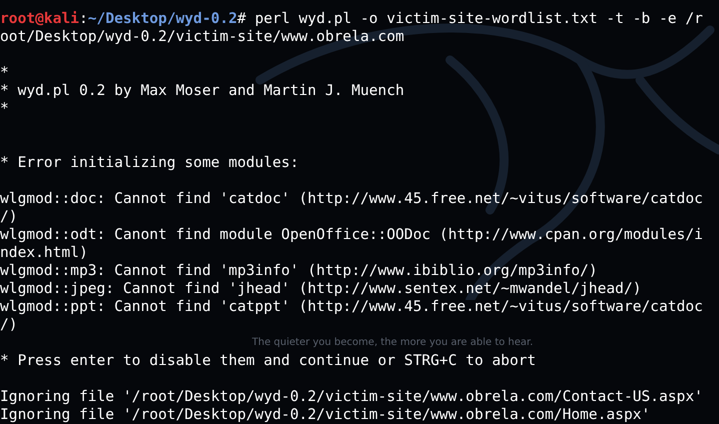 The image size is (719, 424). I want to click on prompt-user: root@kali, so click(40, 18).